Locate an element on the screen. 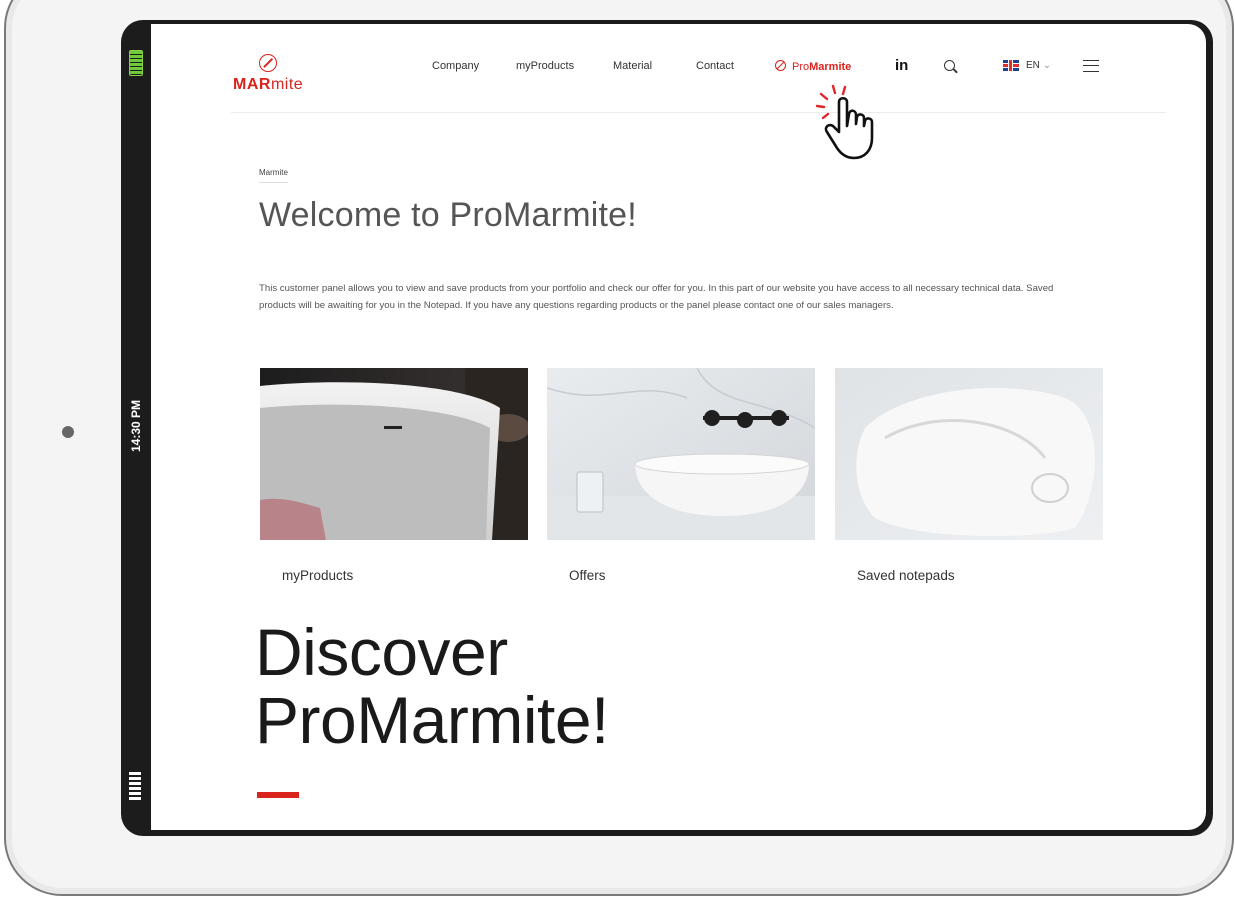 The image size is (1235, 900). nav-myproducts: myProducts is located at coordinates (545, 66).